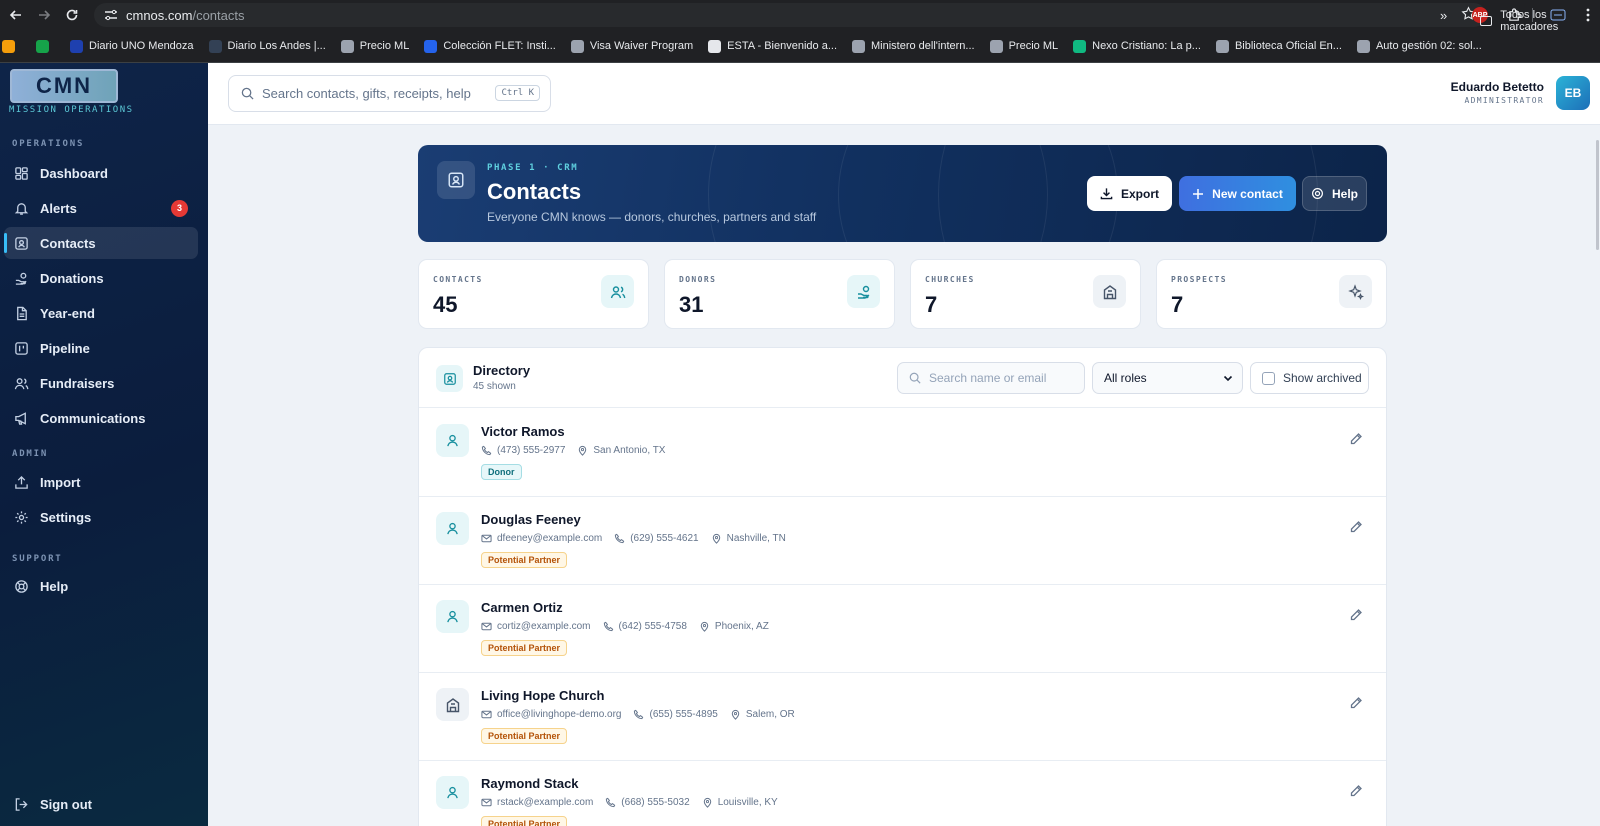 This screenshot has height=826, width=1600. I want to click on contact-name: Raymond Stack, so click(530, 783).